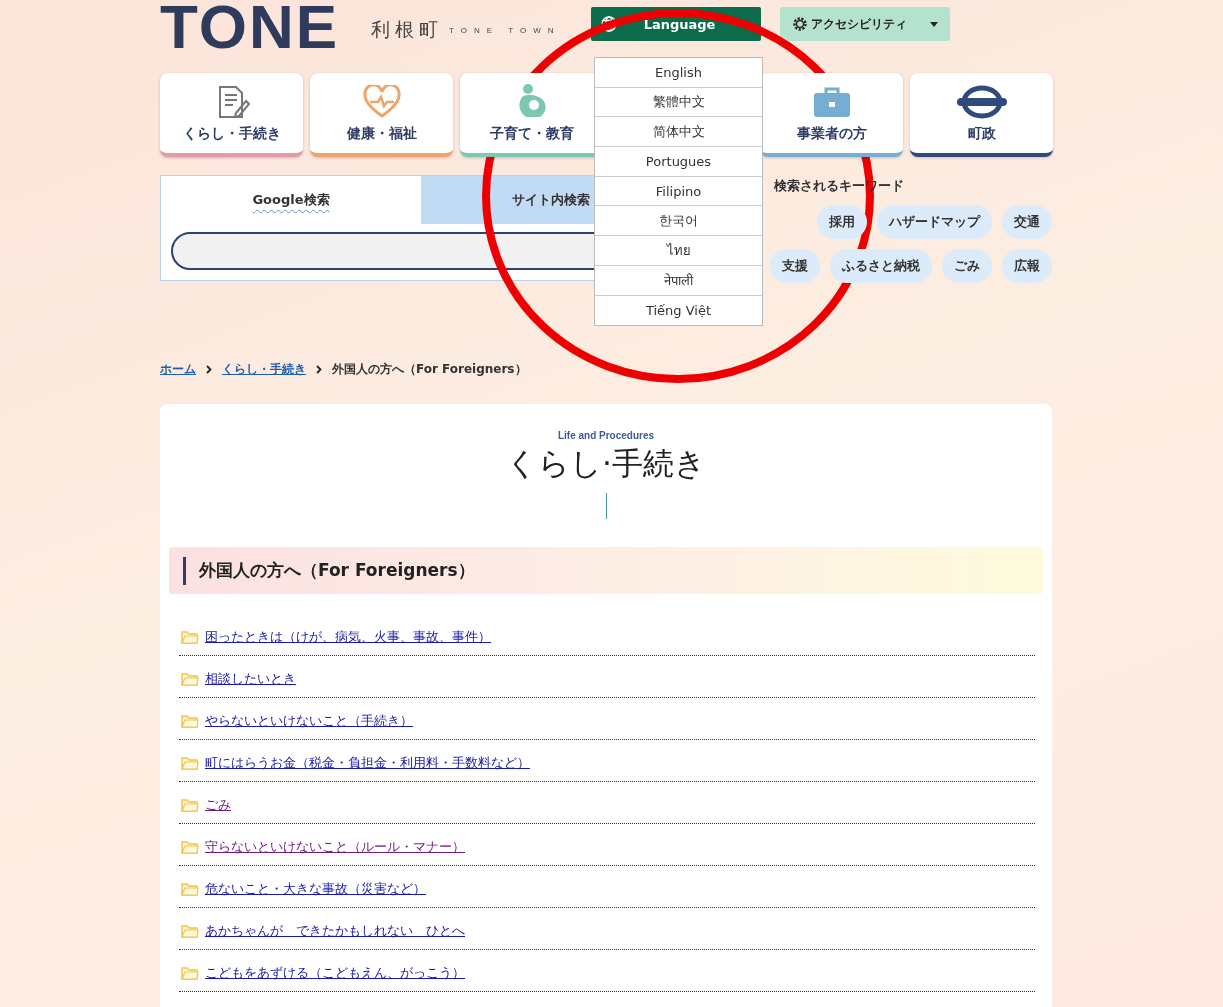 The width and height of the screenshot is (1223, 1007). What do you see at coordinates (864, 24) in the screenshot?
I see `accessibility-button: アクセシビリティ` at bounding box center [864, 24].